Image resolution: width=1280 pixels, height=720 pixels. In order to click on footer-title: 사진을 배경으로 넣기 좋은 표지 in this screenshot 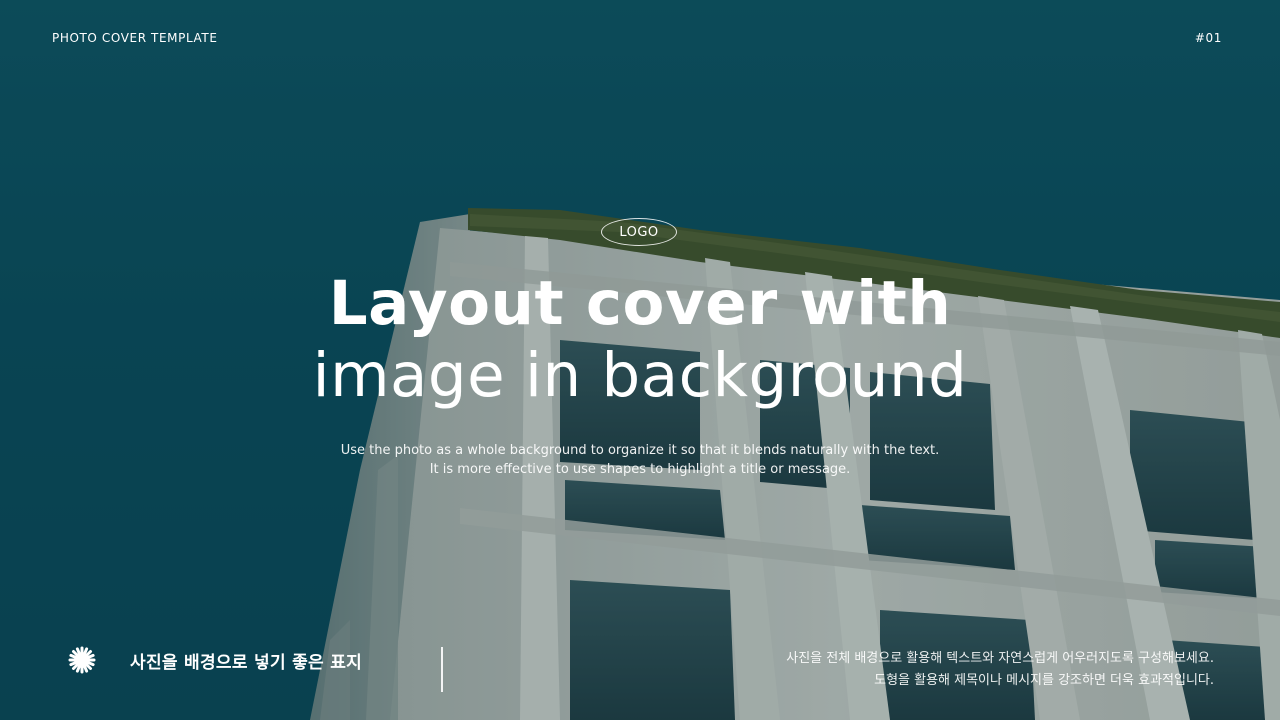, I will do `click(246, 662)`.